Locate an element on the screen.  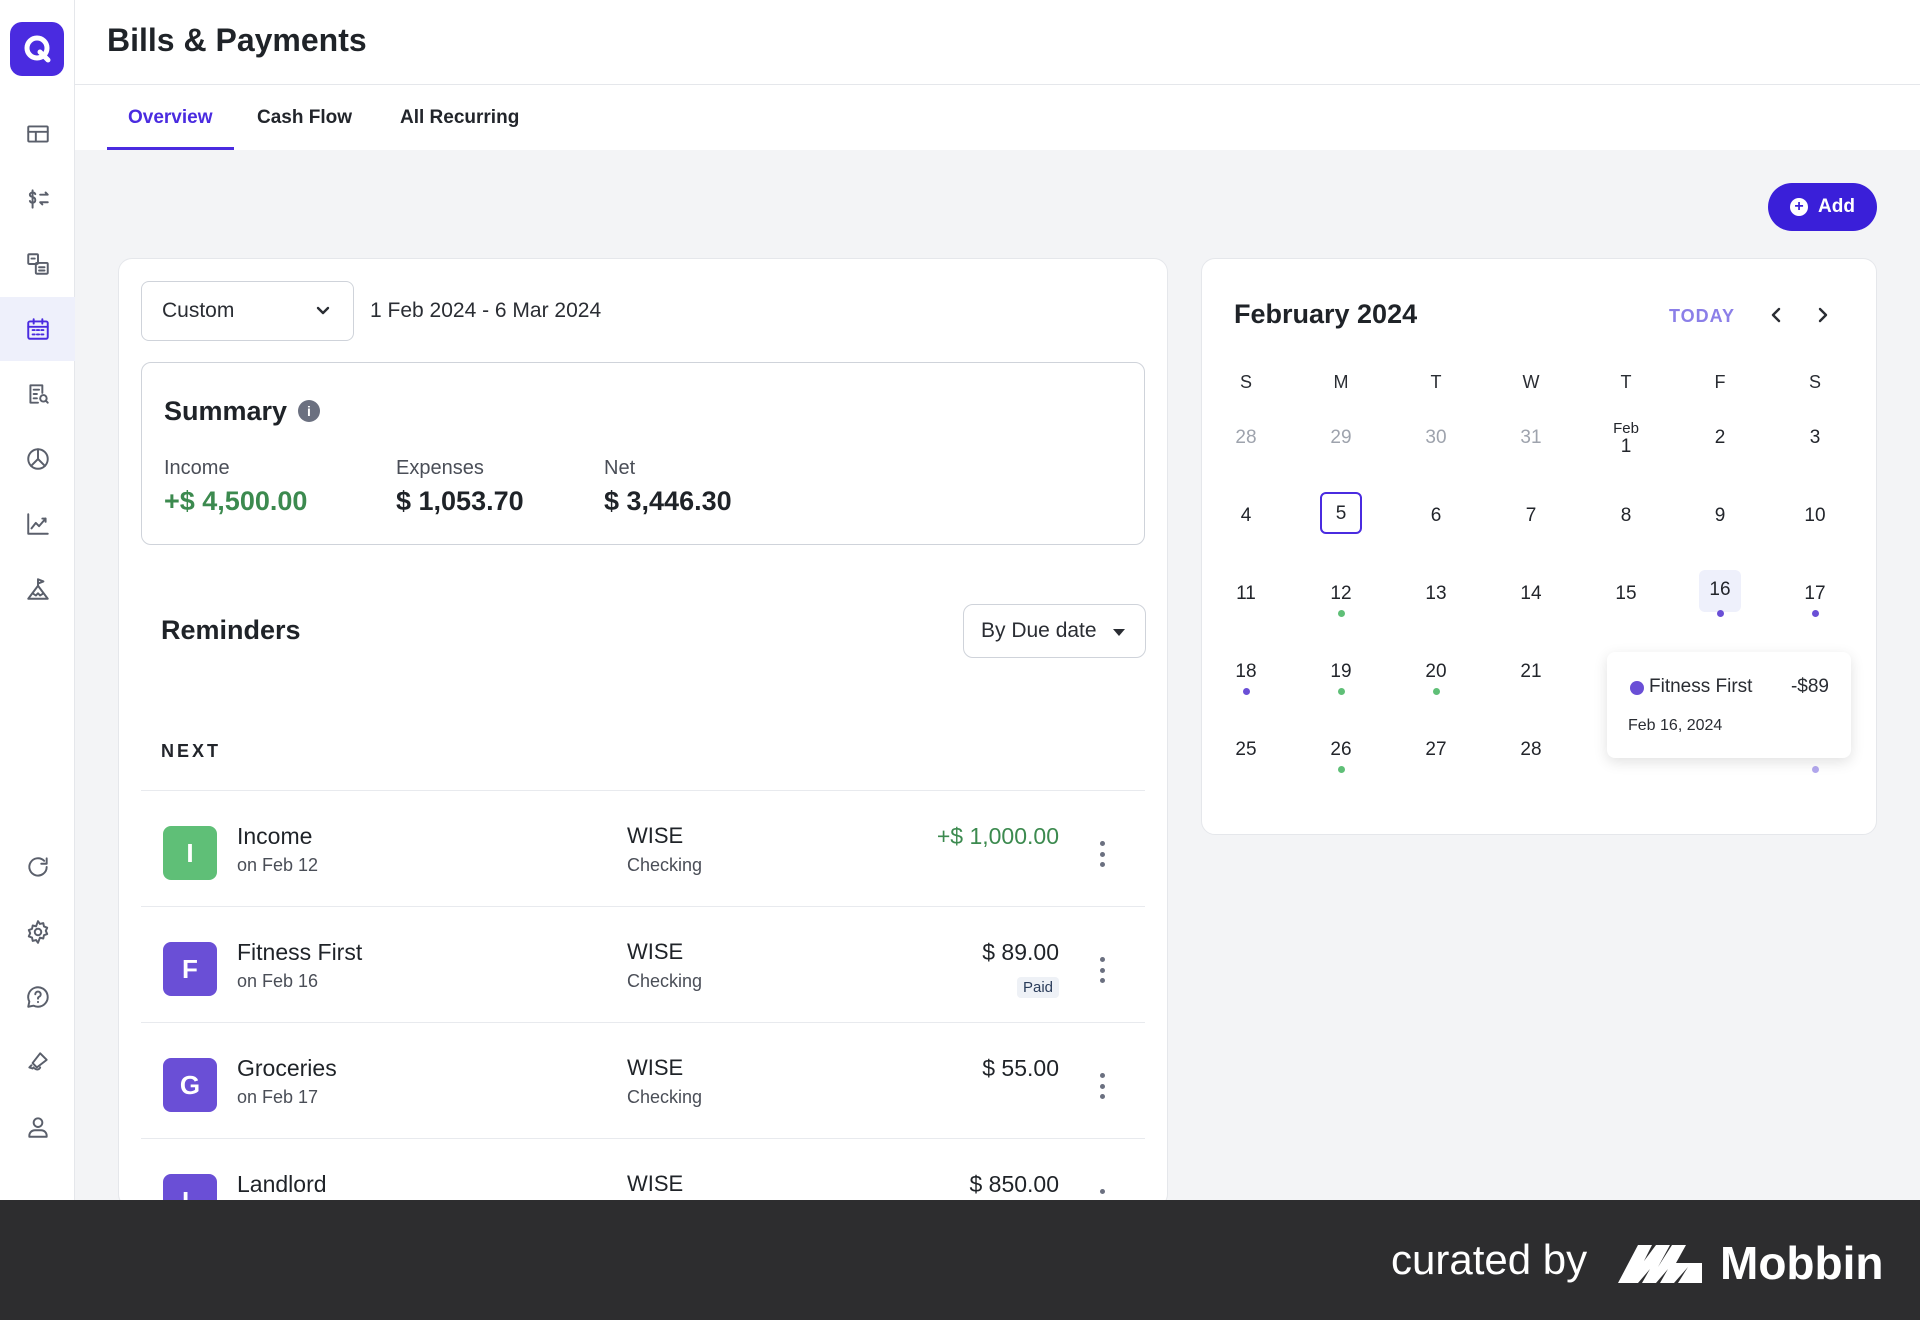
calendar-day: Feb 1 is located at coordinates (1626, 439).